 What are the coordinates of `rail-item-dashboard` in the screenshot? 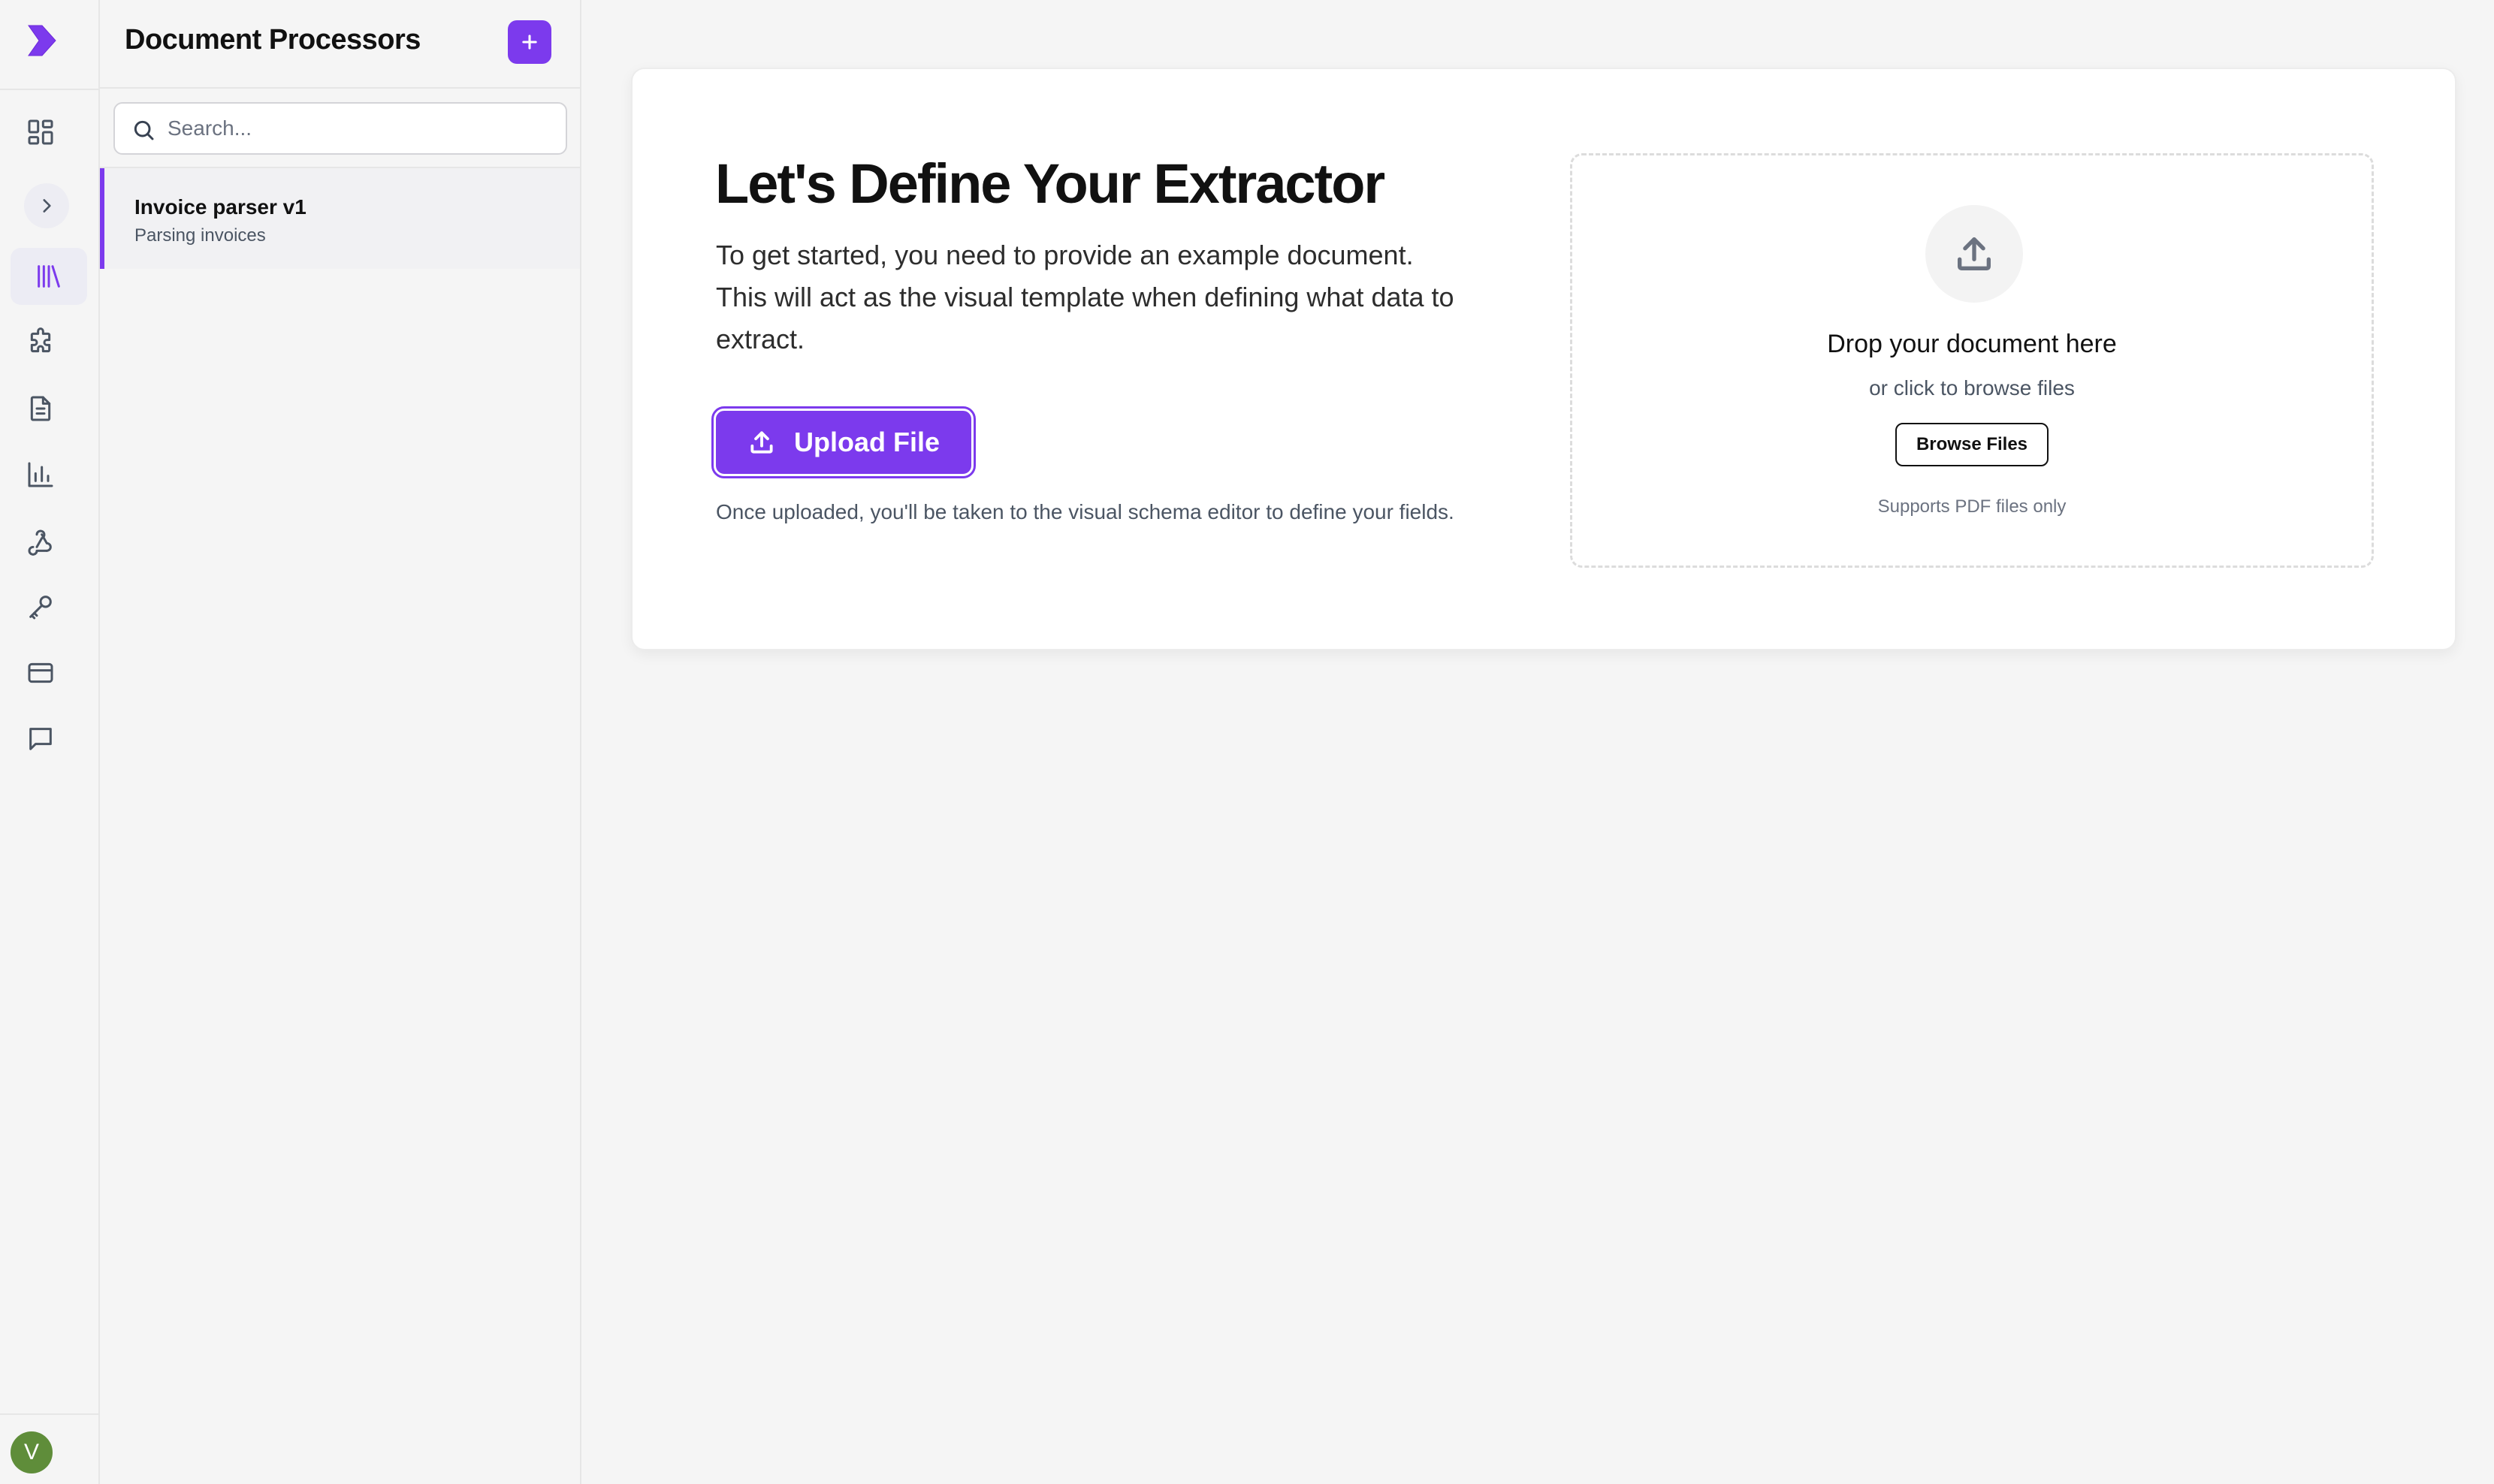 It's located at (41, 132).